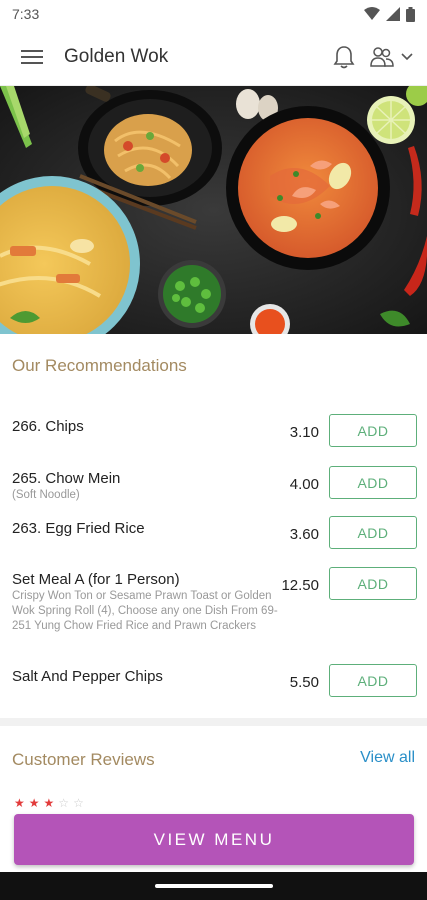 The height and width of the screenshot is (900, 427). I want to click on bell-icon, so click(344, 56).